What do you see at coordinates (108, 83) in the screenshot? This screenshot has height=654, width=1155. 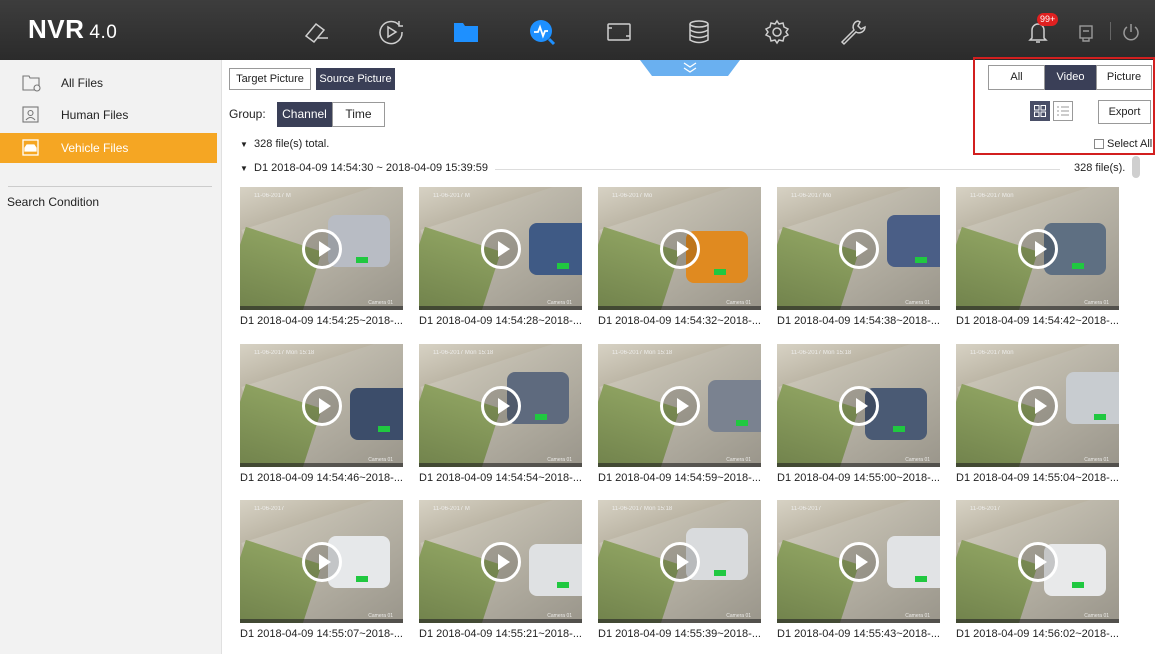 I see `sidebar-item-all-files: All Files` at bounding box center [108, 83].